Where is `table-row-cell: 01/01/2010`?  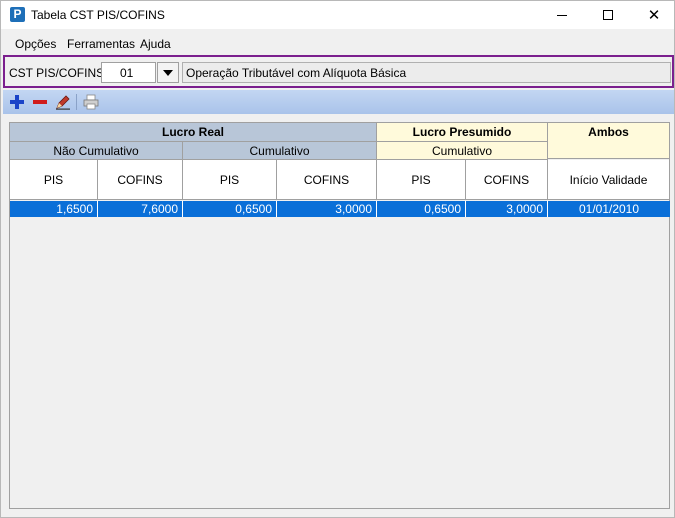 table-row-cell: 01/01/2010 is located at coordinates (609, 209).